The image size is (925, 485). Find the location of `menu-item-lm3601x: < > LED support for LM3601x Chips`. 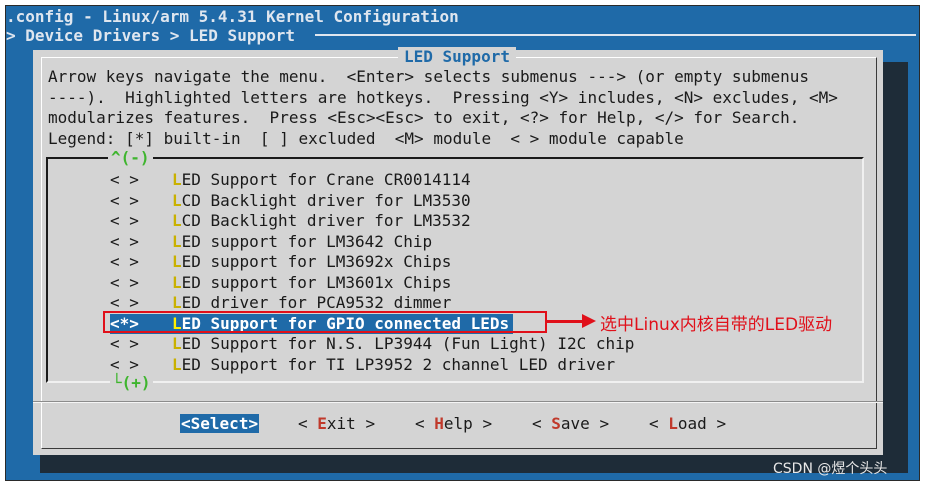

menu-item-lm3601x: < > LED support for LM3601x Chips is located at coordinates (280, 283).